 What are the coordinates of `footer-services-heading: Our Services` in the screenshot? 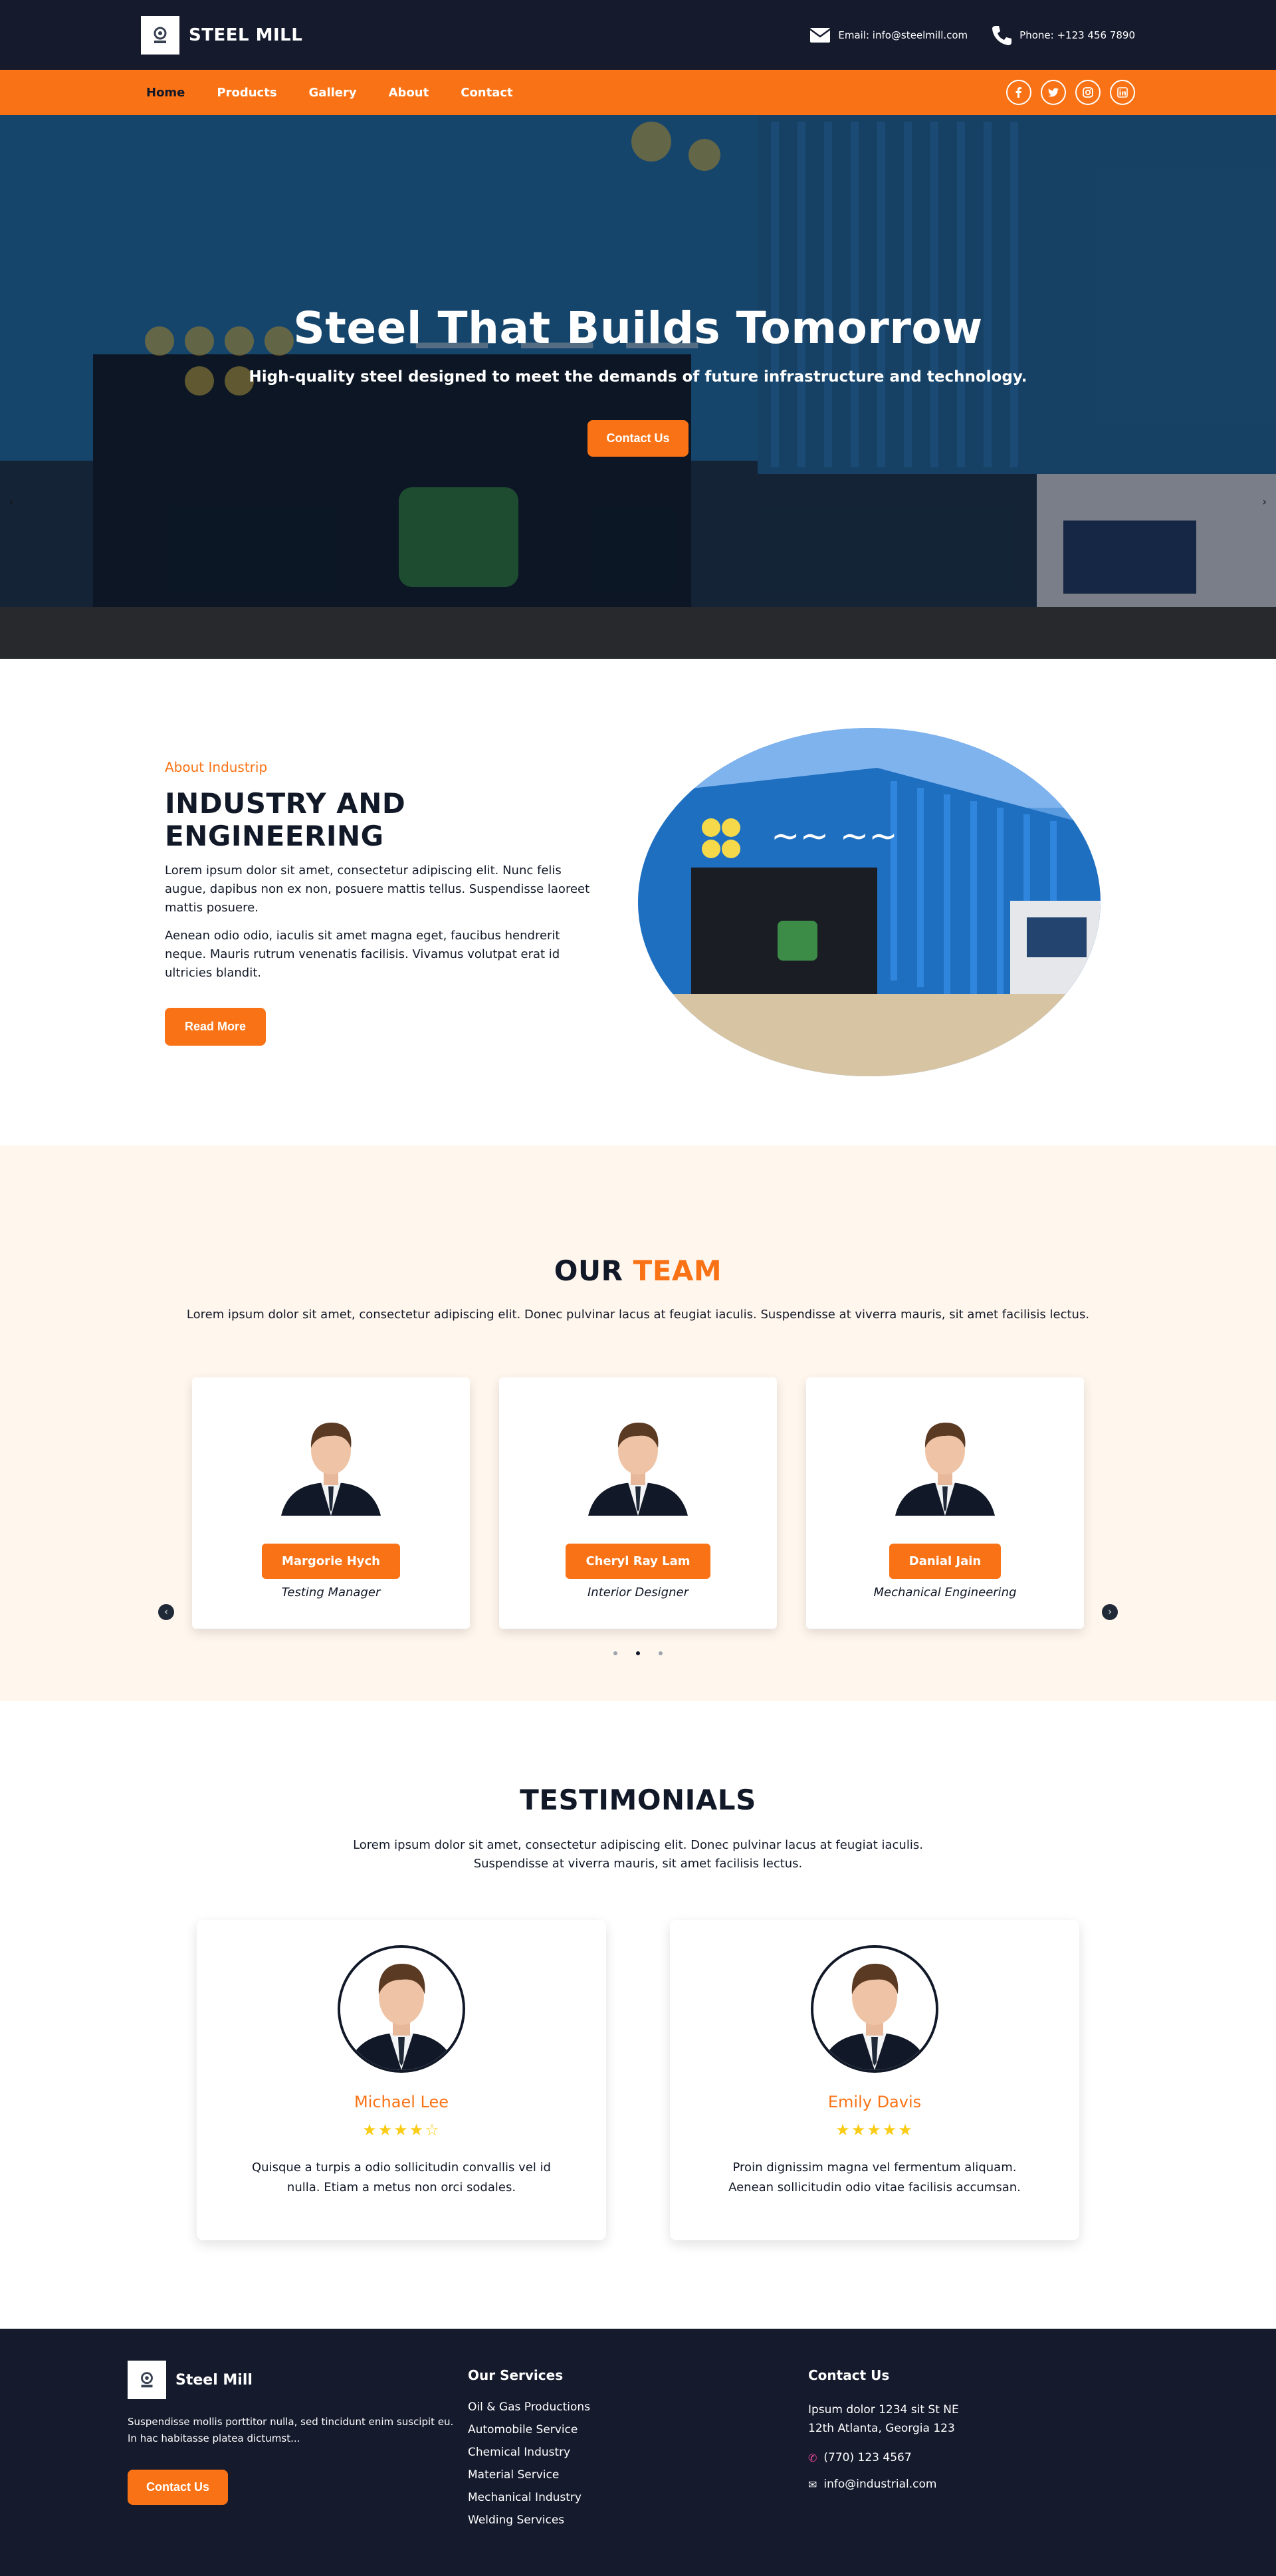 It's located at (516, 2375).